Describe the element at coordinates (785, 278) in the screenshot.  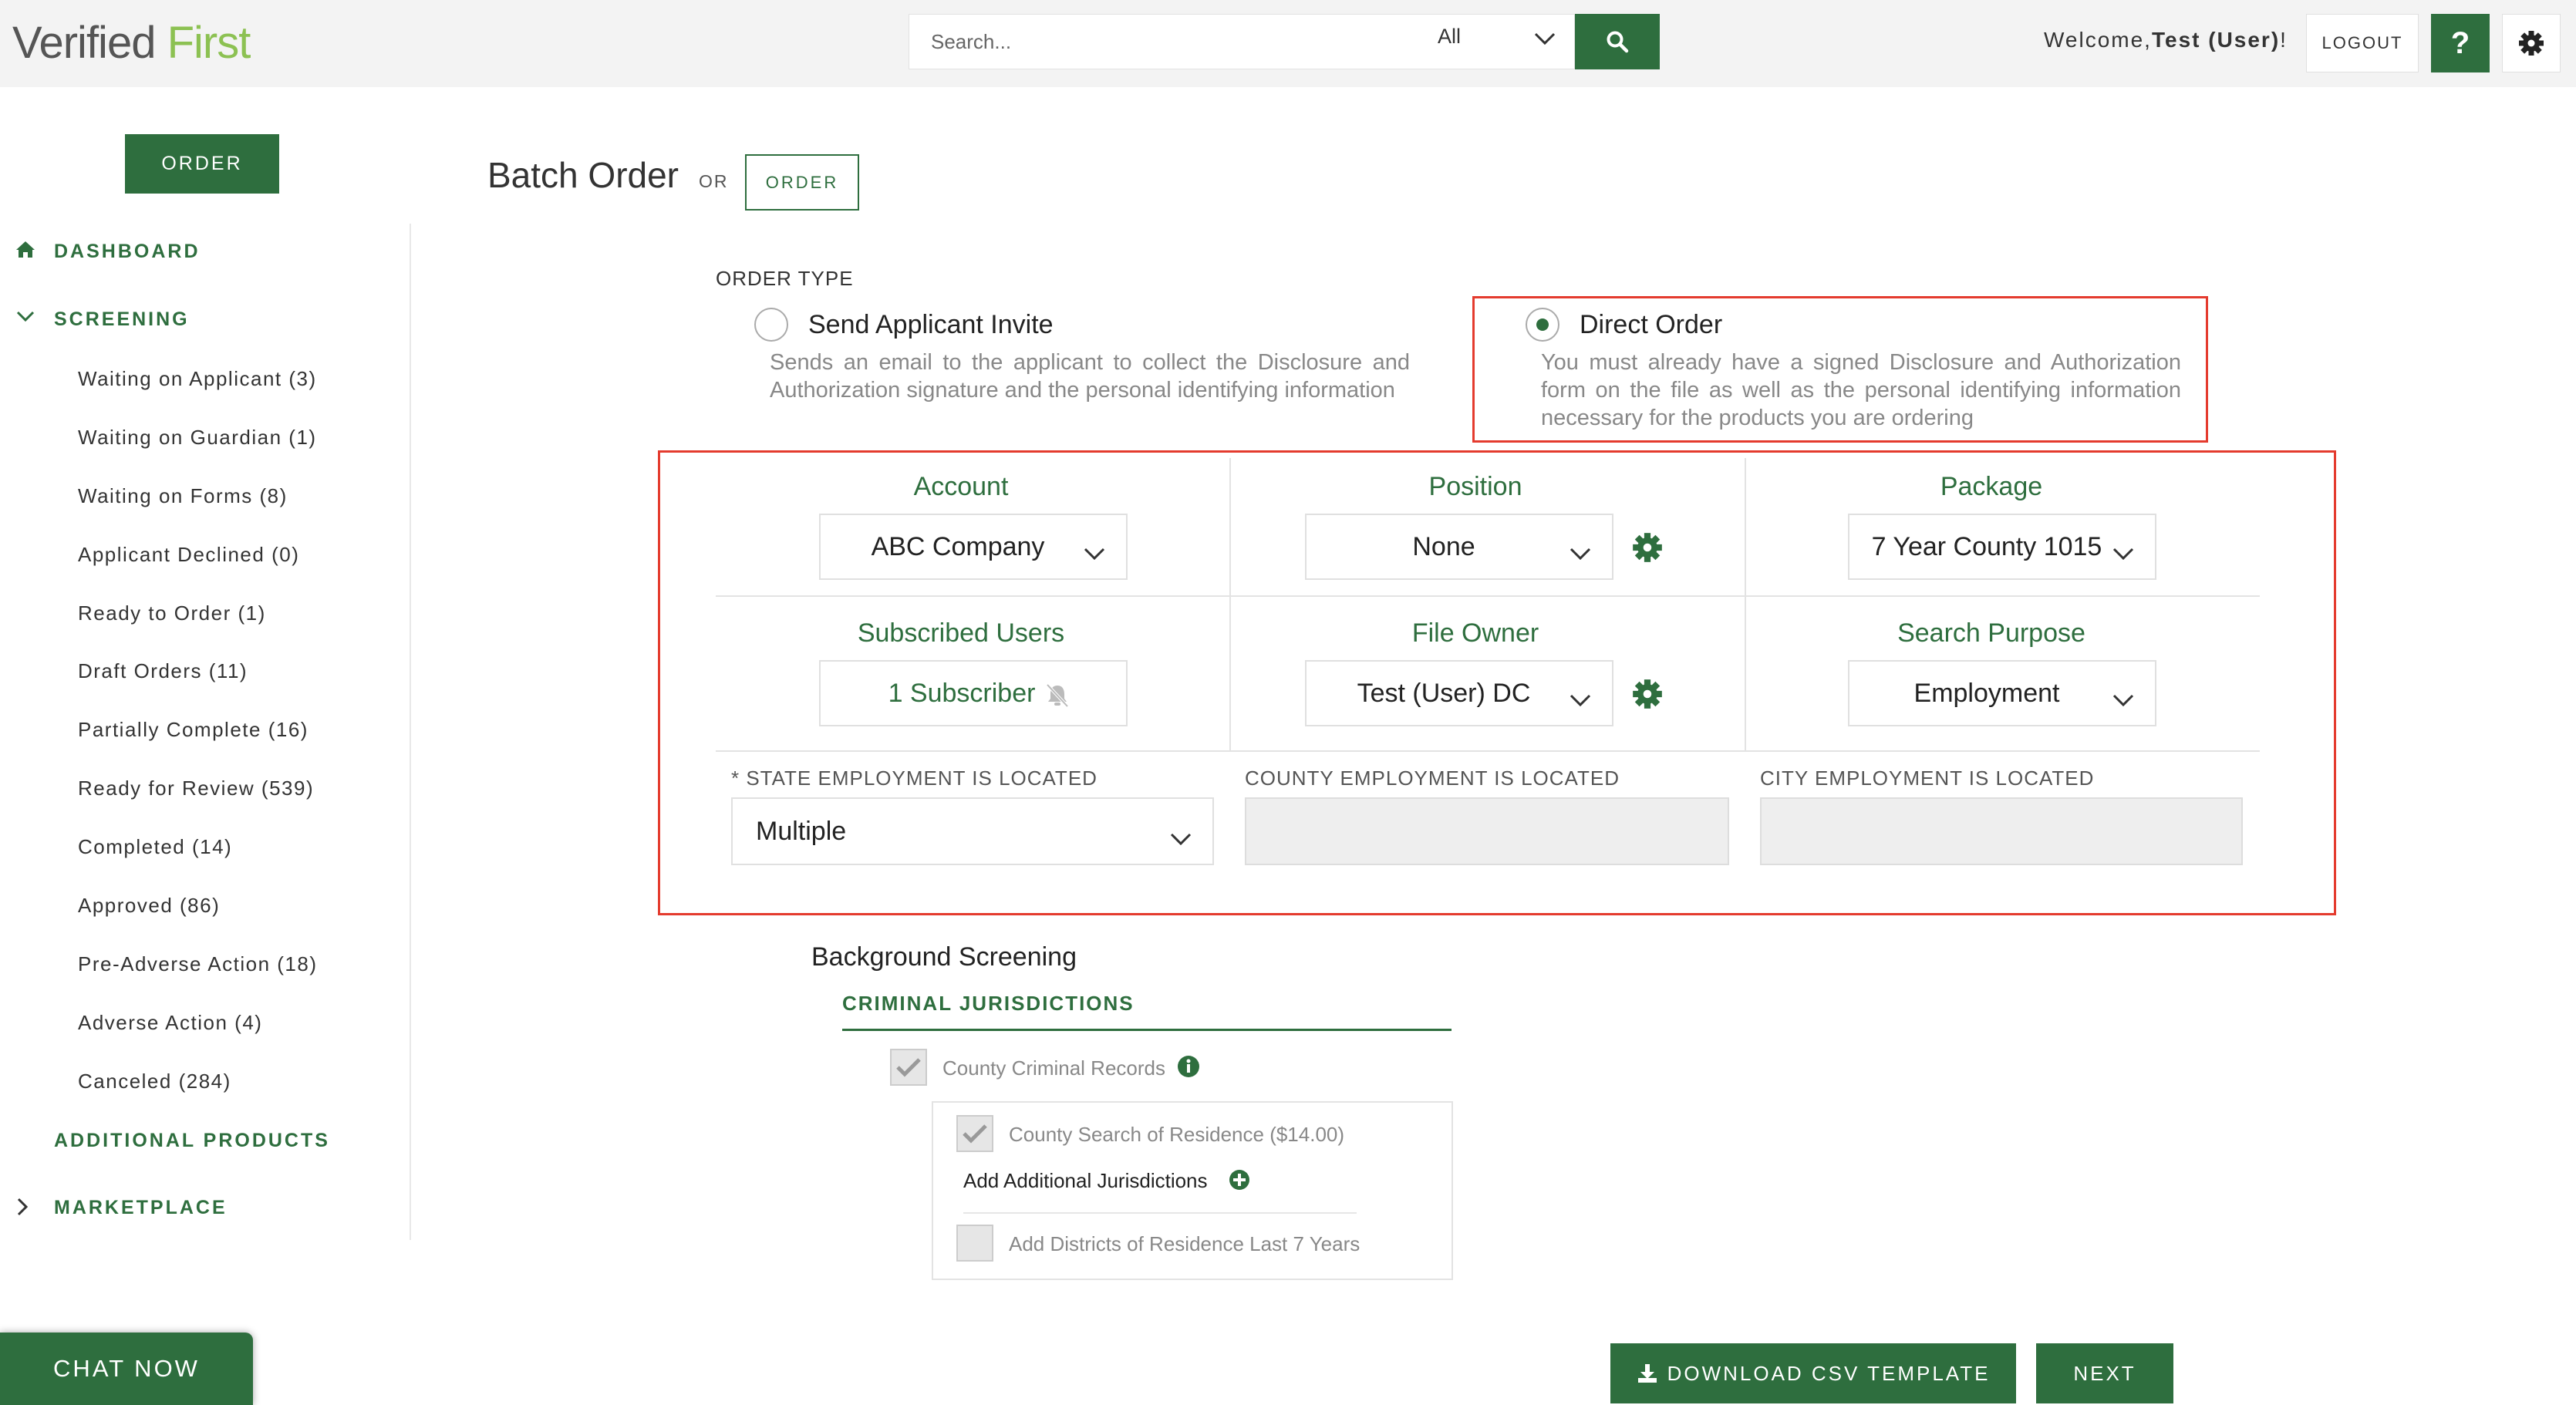
I see `order-type-label: ORDER TYPE` at that location.